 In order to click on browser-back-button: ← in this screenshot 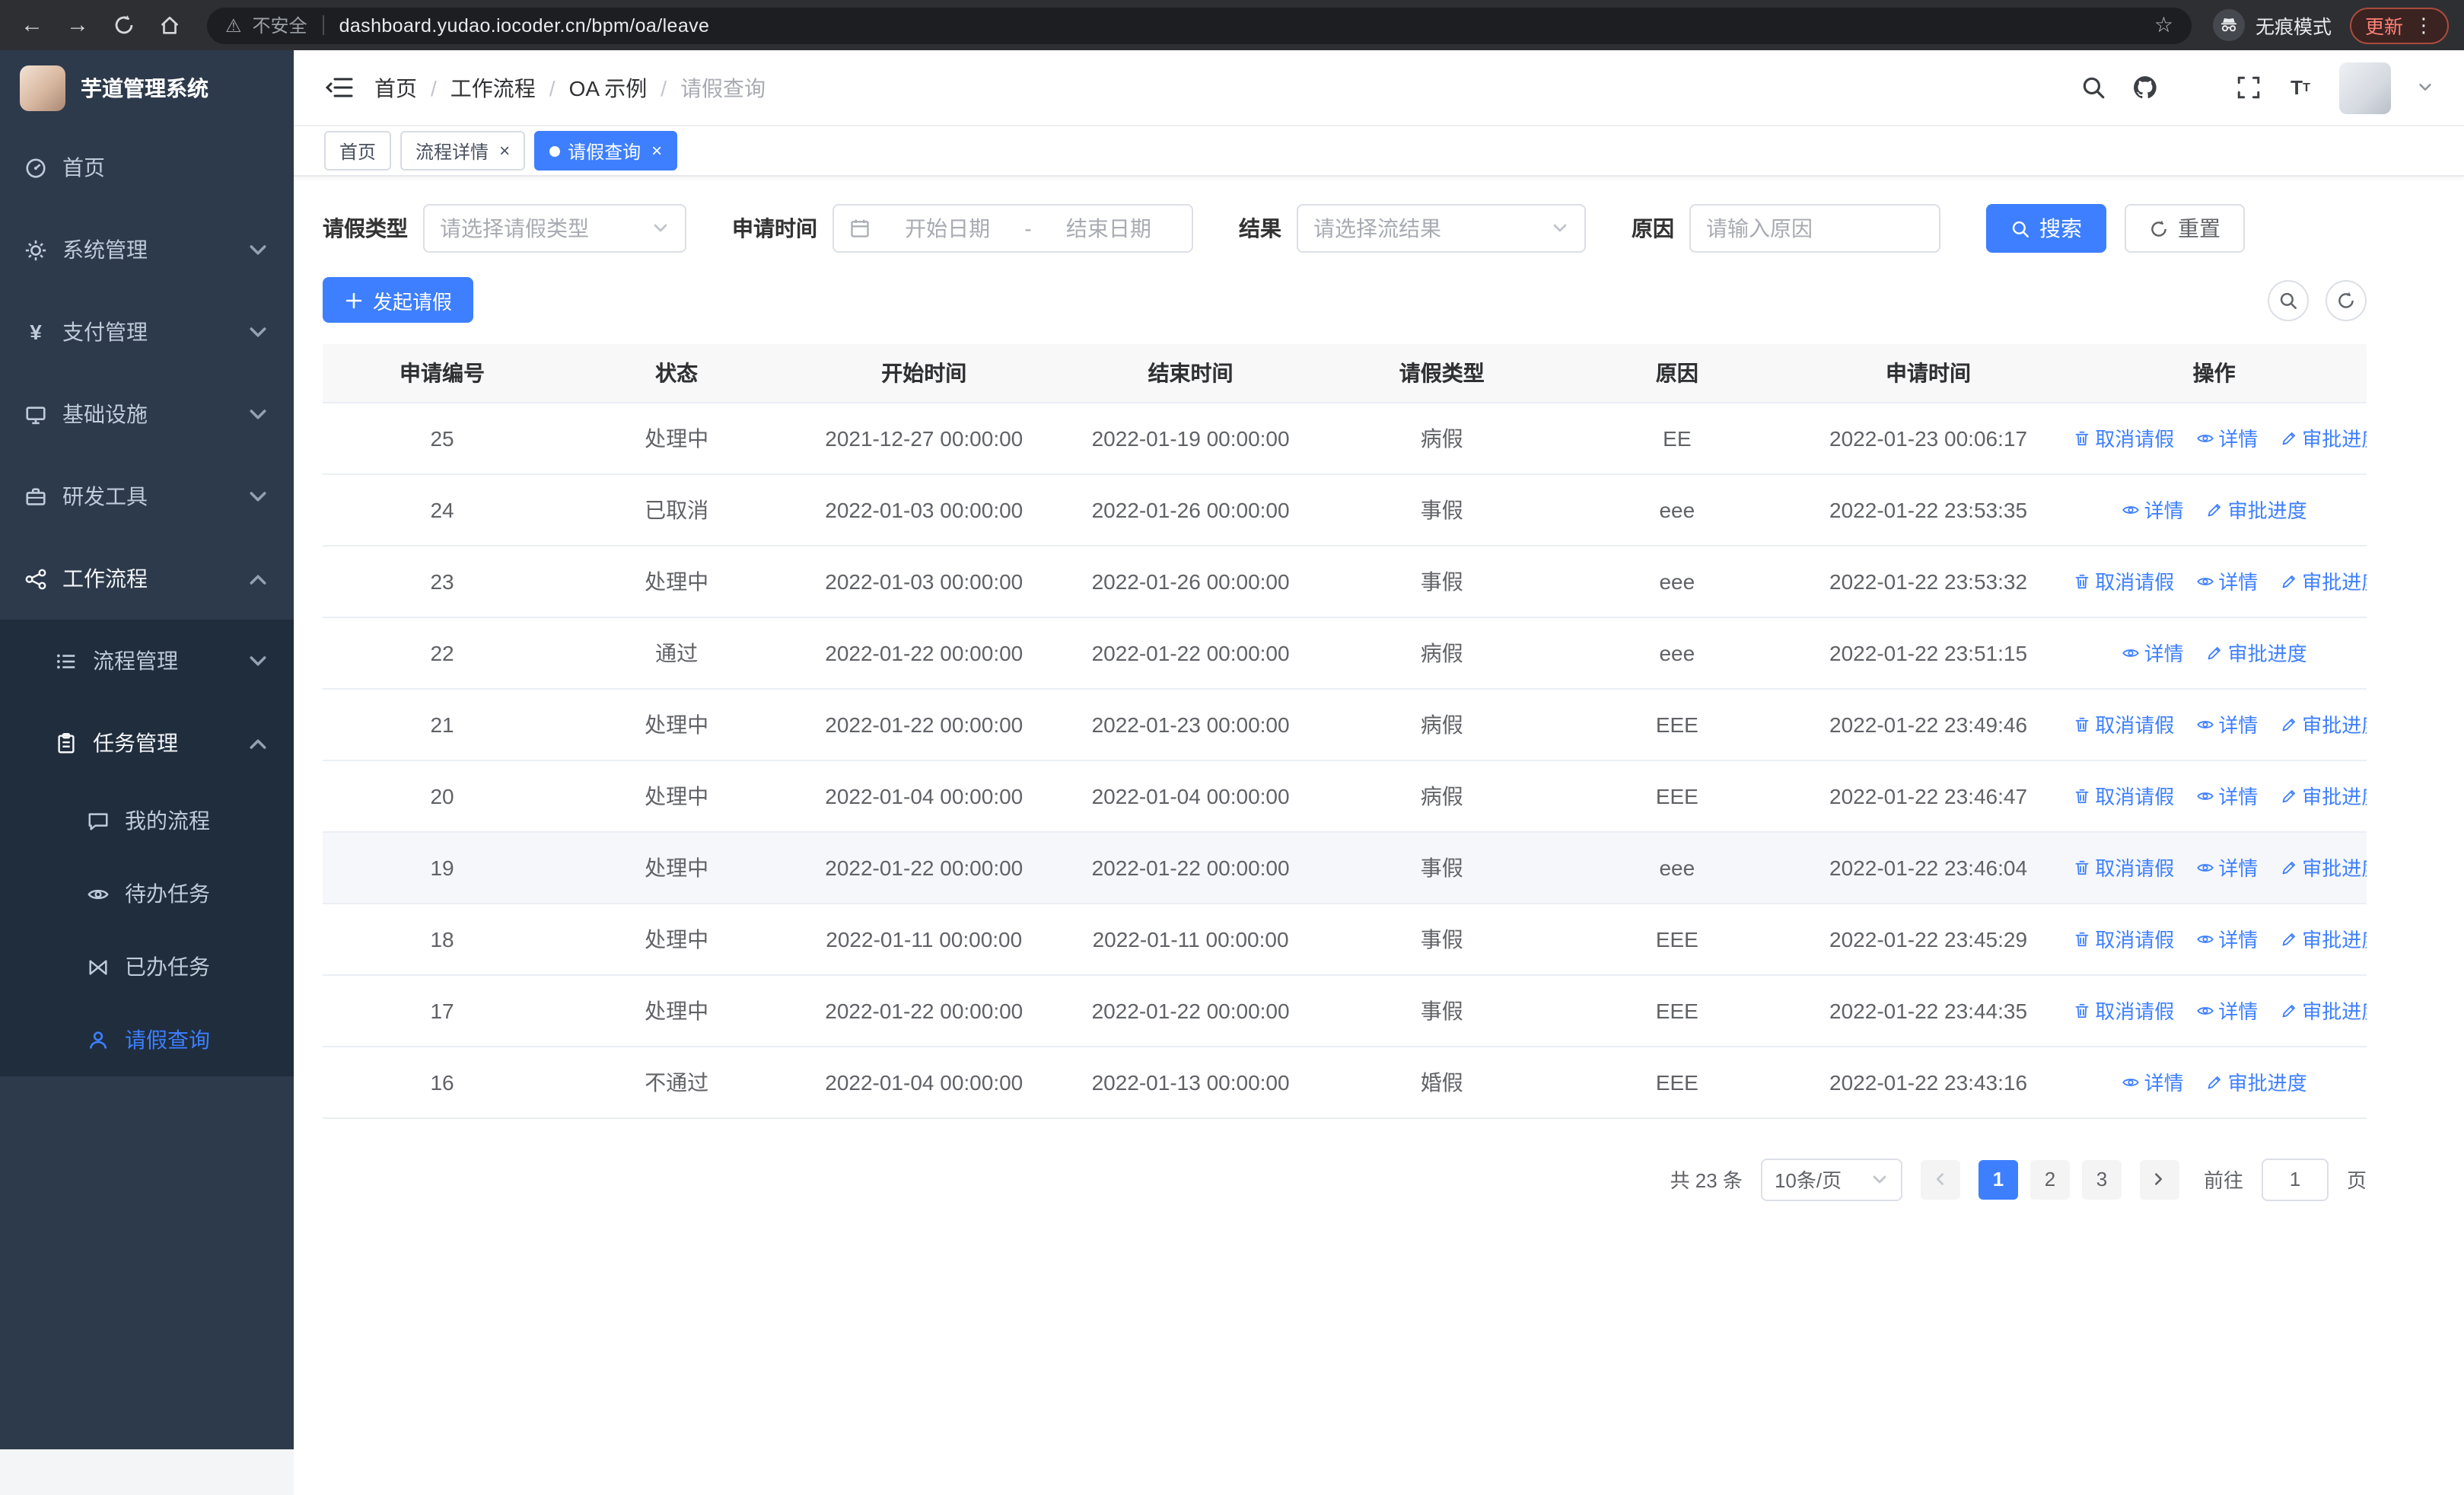, I will do `click(32, 25)`.